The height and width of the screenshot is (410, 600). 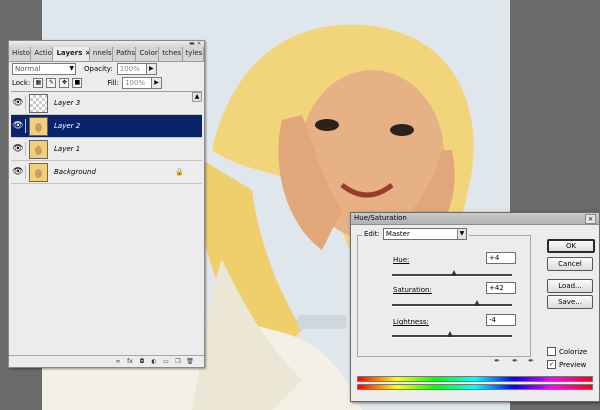 What do you see at coordinates (125, 54) in the screenshot?
I see `tab-paths: Paths` at bounding box center [125, 54].